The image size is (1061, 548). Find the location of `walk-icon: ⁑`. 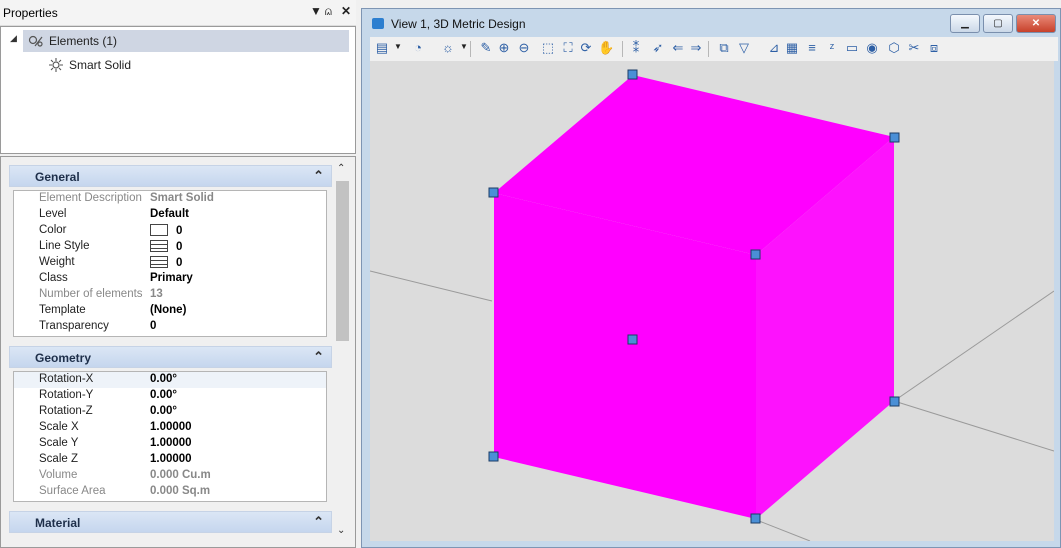

walk-icon: ⁑ is located at coordinates (636, 48).